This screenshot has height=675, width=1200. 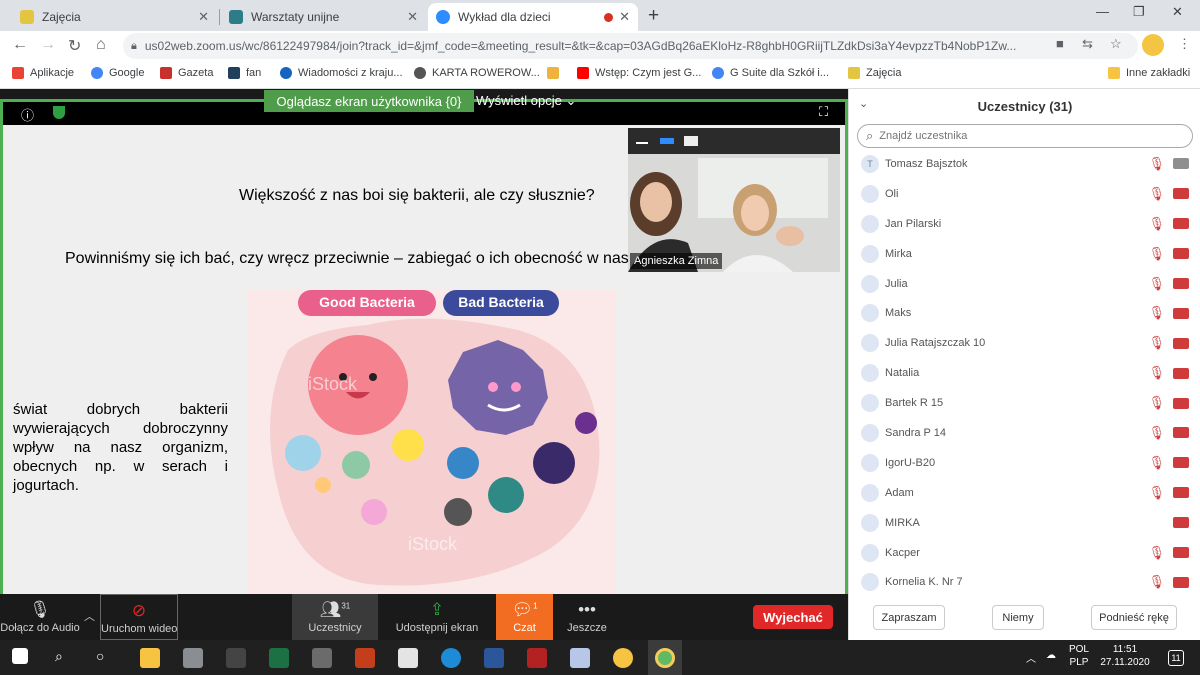 What do you see at coordinates (1024, 373) in the screenshot?
I see `participant-row: Natalia 🎙︎` at bounding box center [1024, 373].